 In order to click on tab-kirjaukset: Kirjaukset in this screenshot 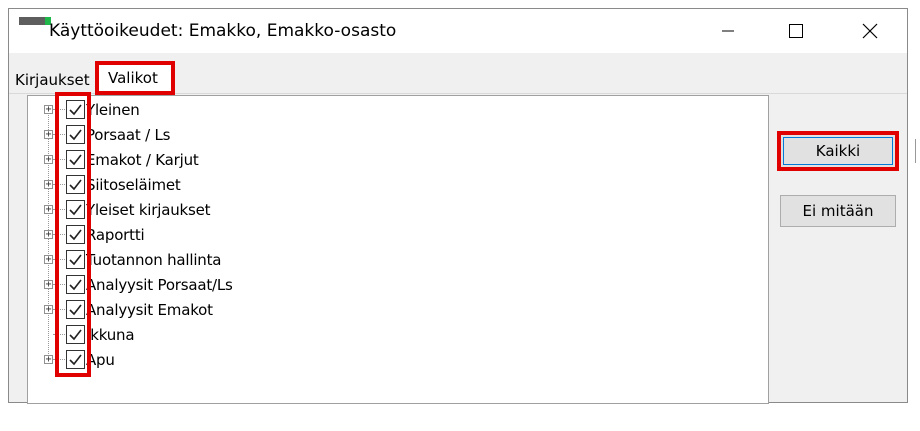, I will do `click(52, 81)`.